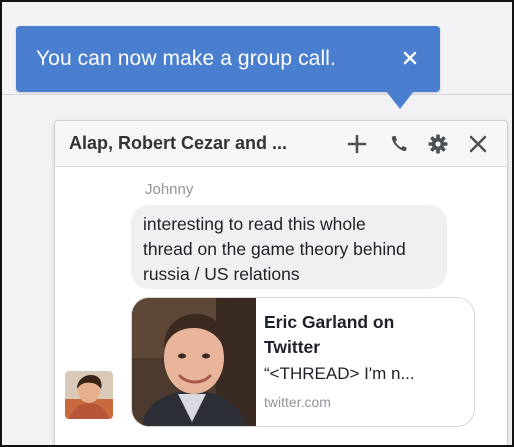 The height and width of the screenshot is (447, 514). I want to click on tooltip-arrow, so click(400, 100).